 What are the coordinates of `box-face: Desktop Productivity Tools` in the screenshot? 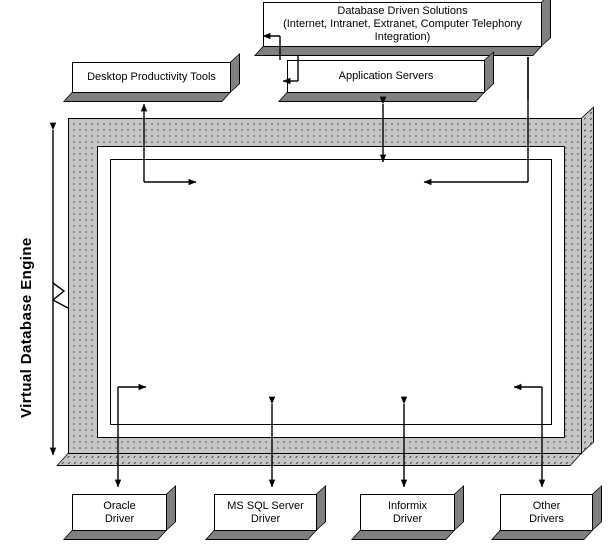 It's located at (151, 77).